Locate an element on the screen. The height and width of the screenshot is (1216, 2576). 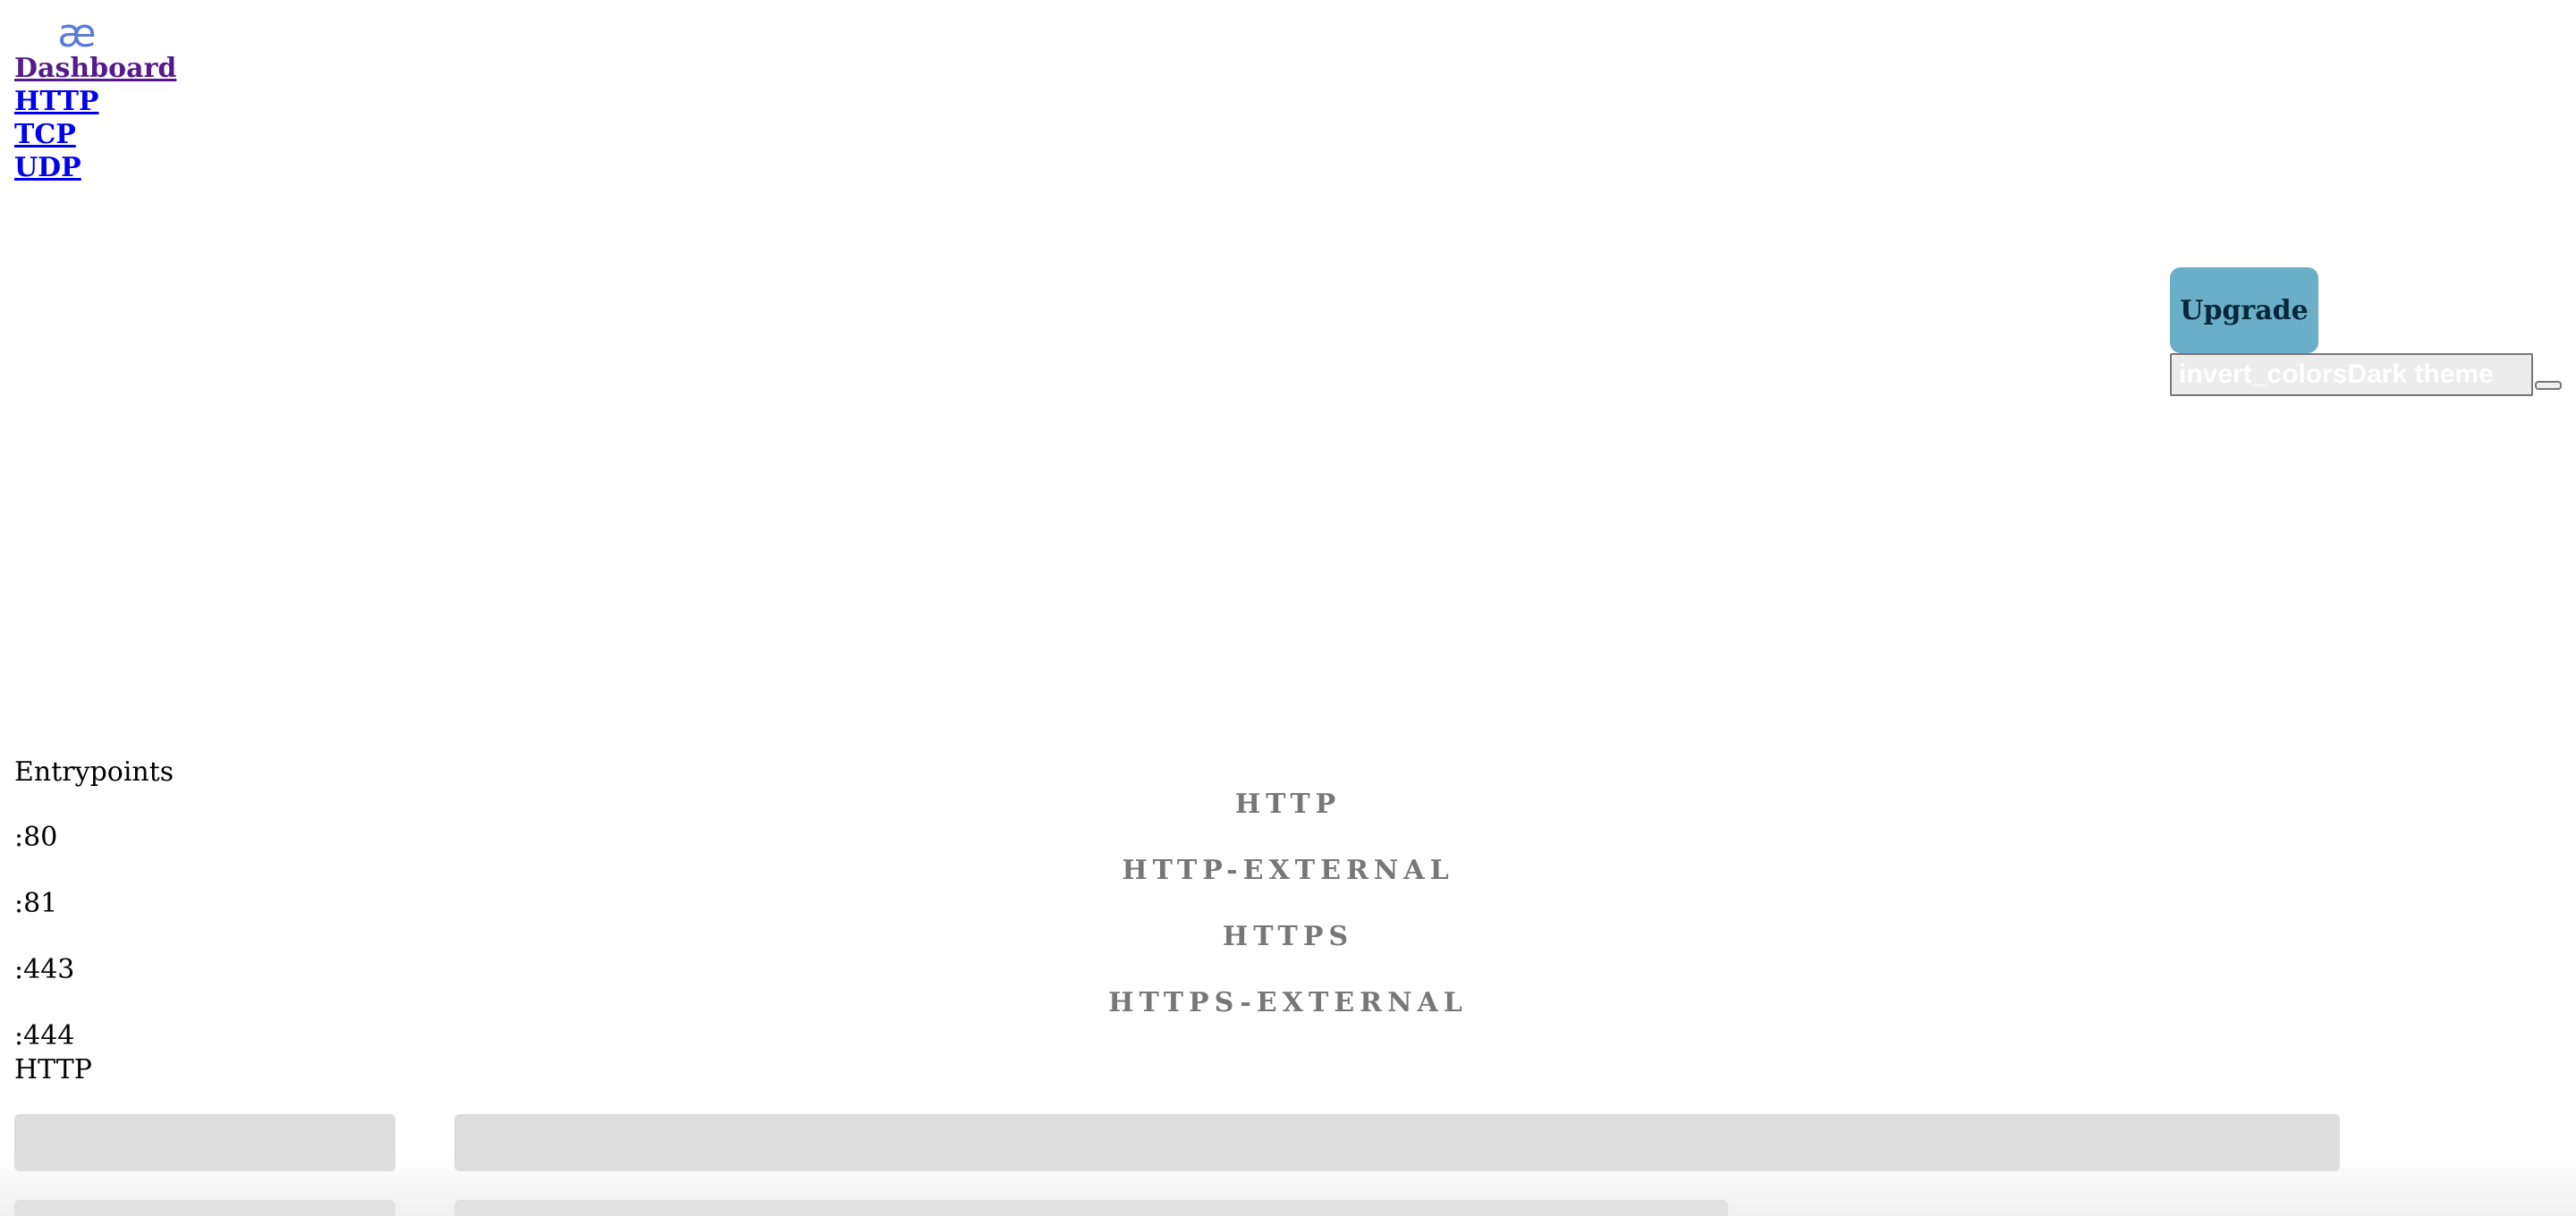
entrypoint-name: HTTPS-EXTERNAL is located at coordinates (1288, 1003).